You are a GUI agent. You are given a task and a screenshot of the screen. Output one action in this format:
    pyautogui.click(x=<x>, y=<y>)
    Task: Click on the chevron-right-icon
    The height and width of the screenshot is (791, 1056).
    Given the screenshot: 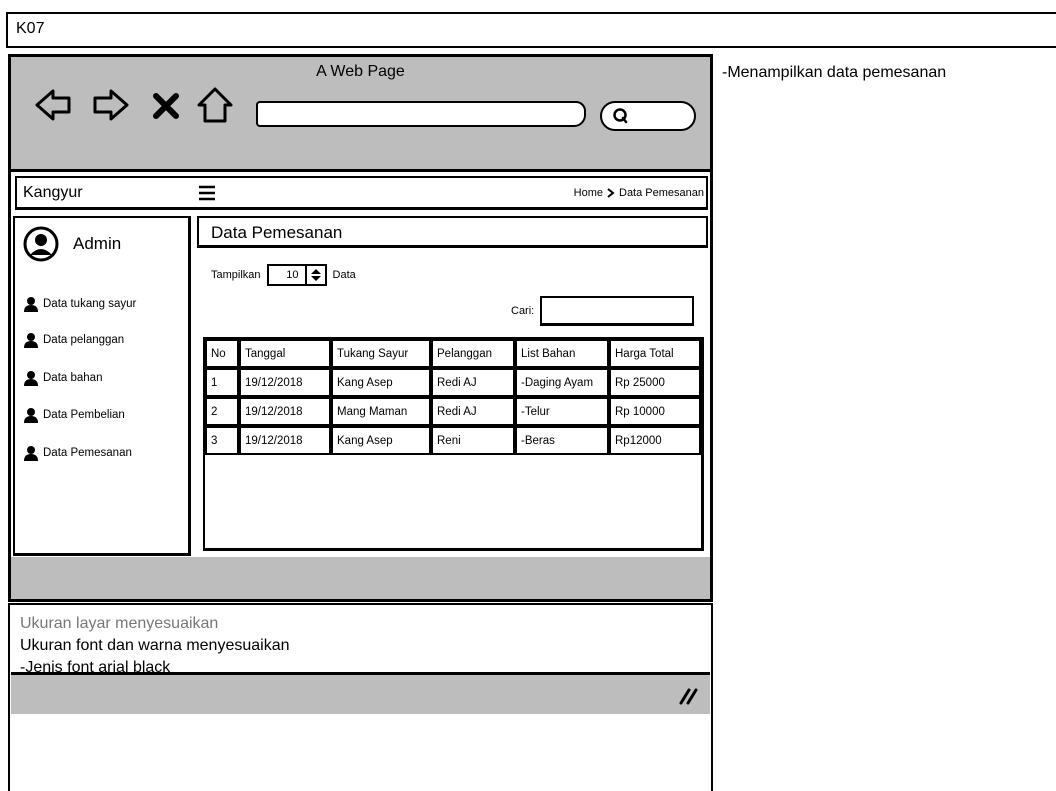 What is the action you would take?
    pyautogui.click(x=611, y=193)
    